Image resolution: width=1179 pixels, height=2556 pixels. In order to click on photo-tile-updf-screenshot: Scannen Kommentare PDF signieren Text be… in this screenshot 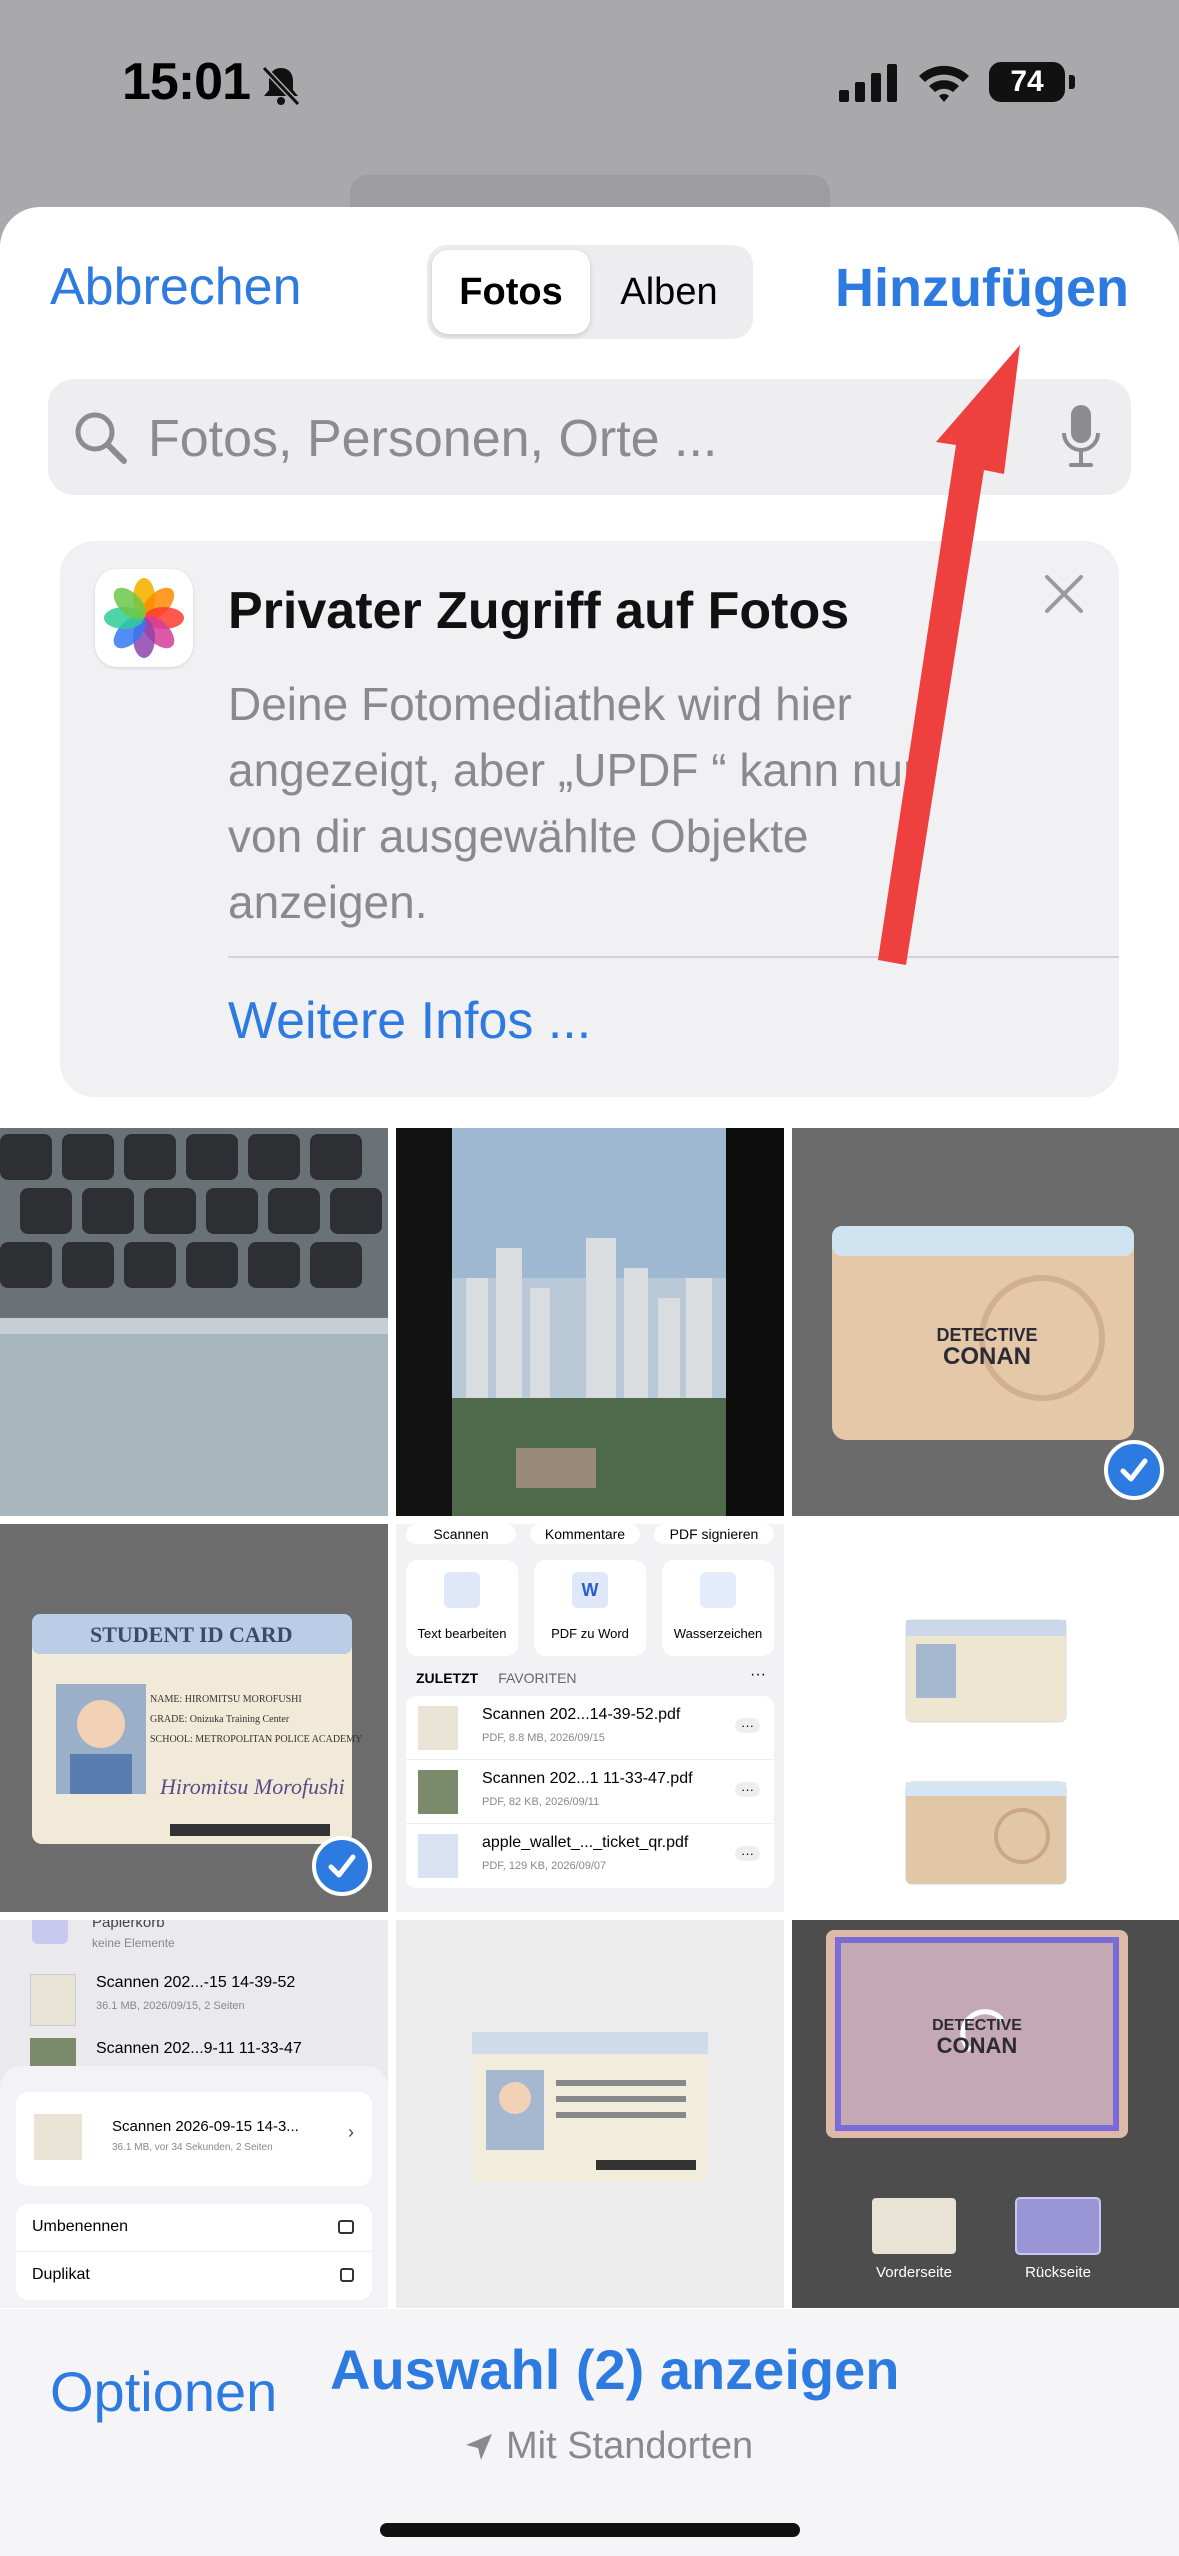, I will do `click(590, 1718)`.